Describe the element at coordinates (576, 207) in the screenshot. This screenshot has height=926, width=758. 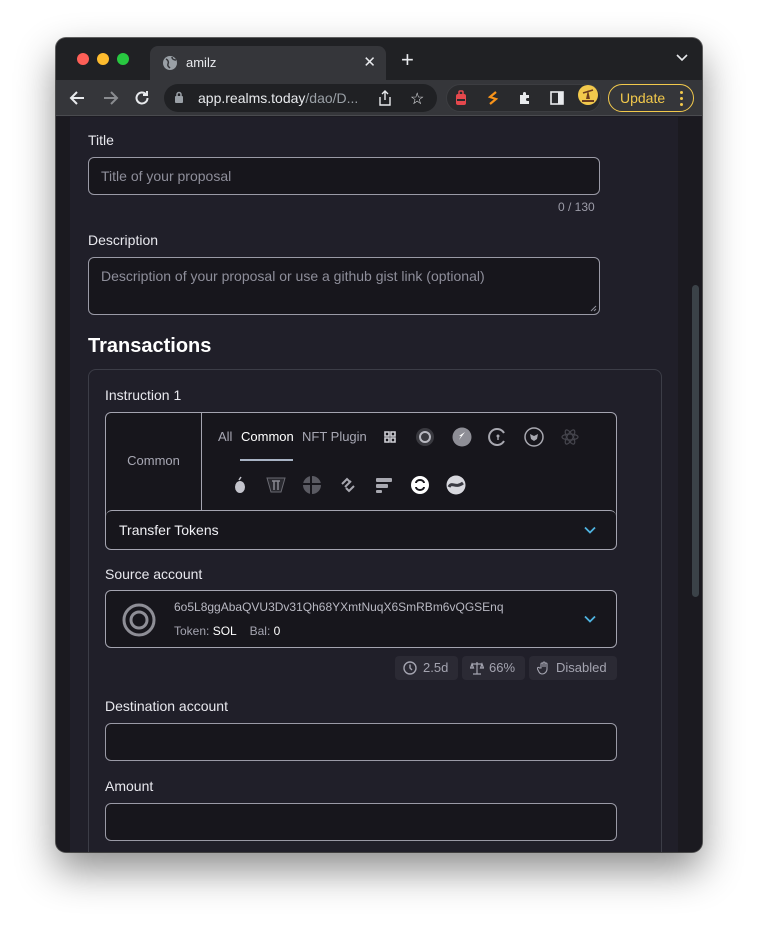
I see `title-char-counter: 0 / 130` at that location.